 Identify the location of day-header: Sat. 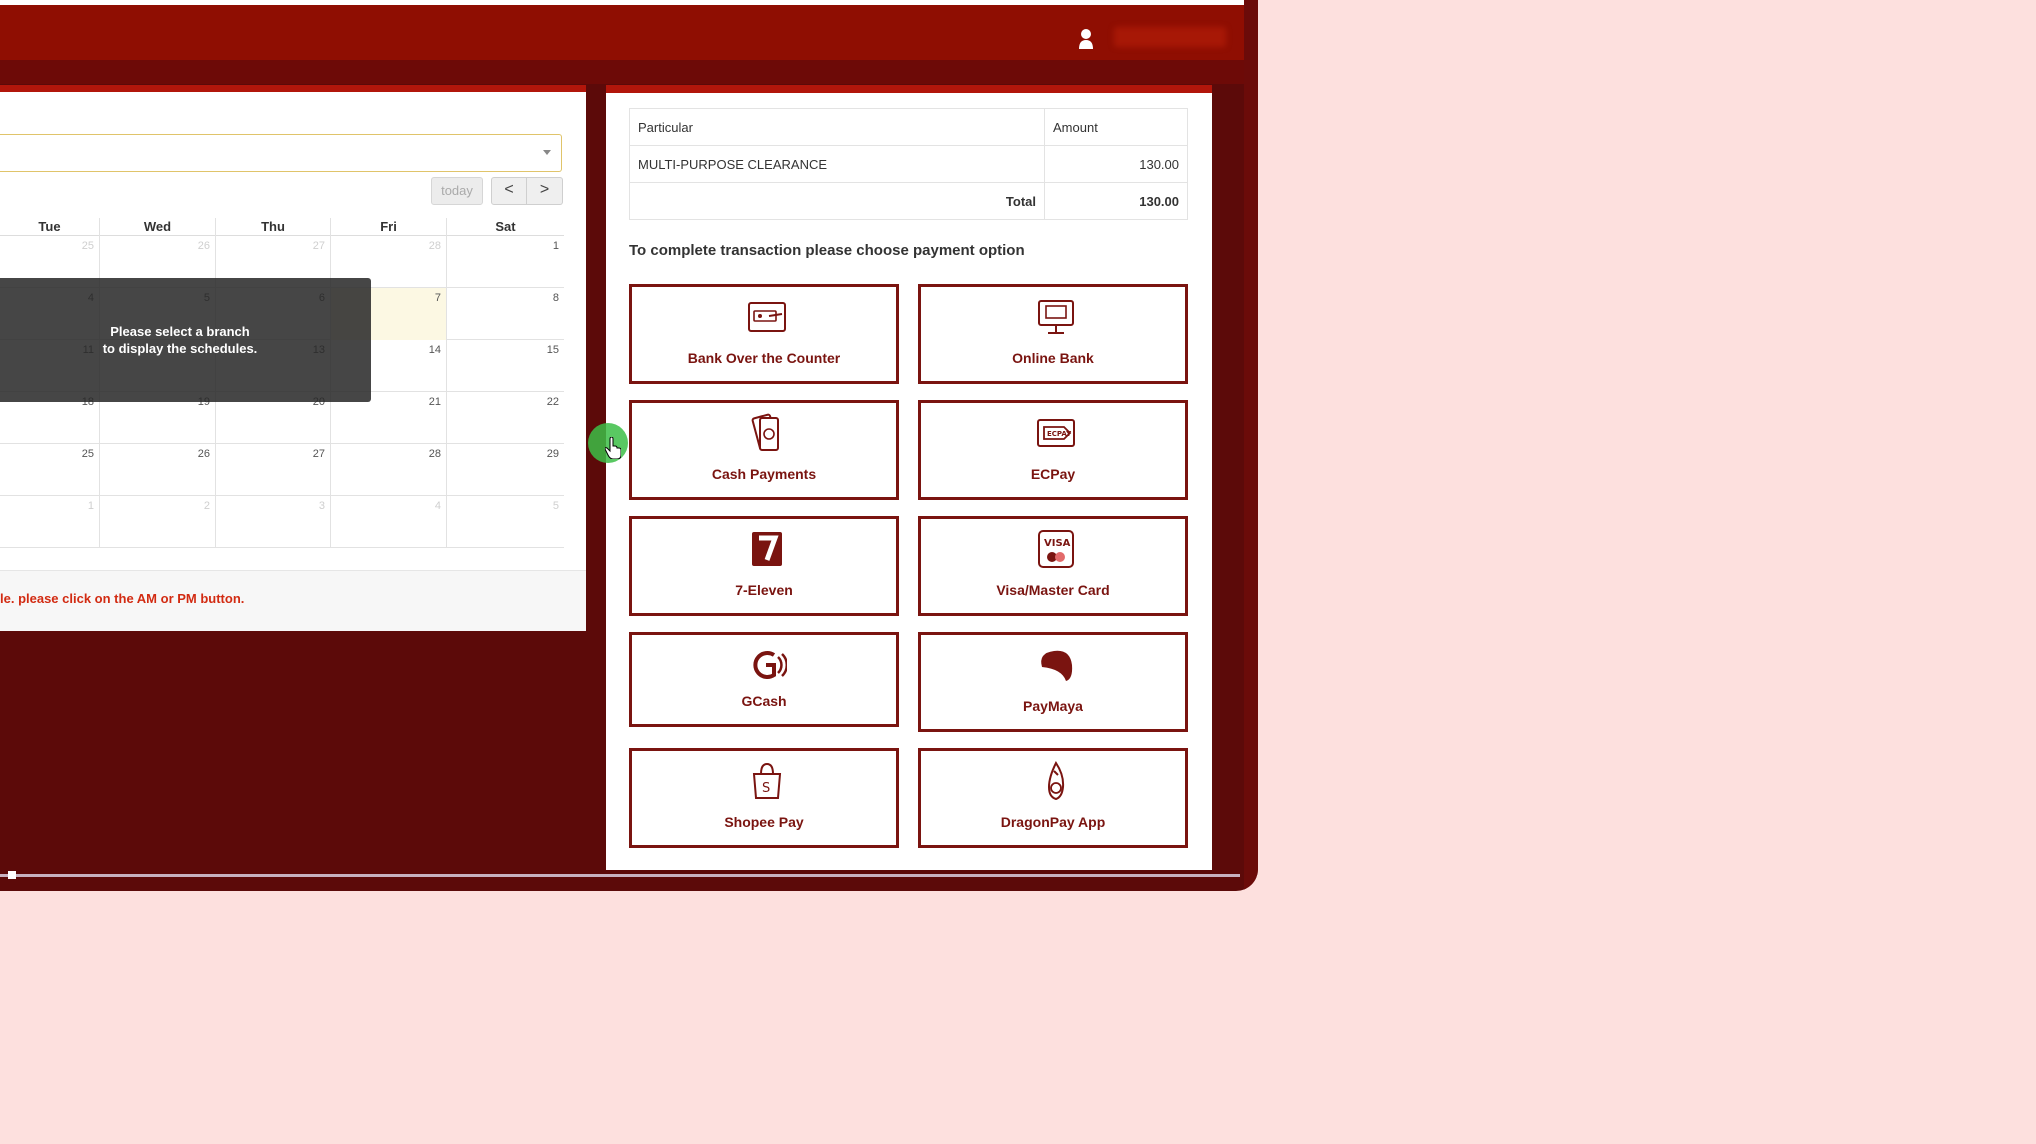
(505, 226).